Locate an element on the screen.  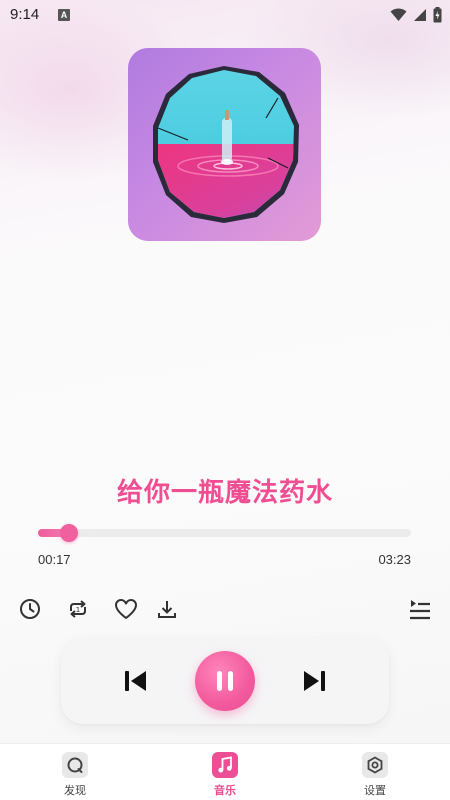
status-icons is located at coordinates (416, 15).